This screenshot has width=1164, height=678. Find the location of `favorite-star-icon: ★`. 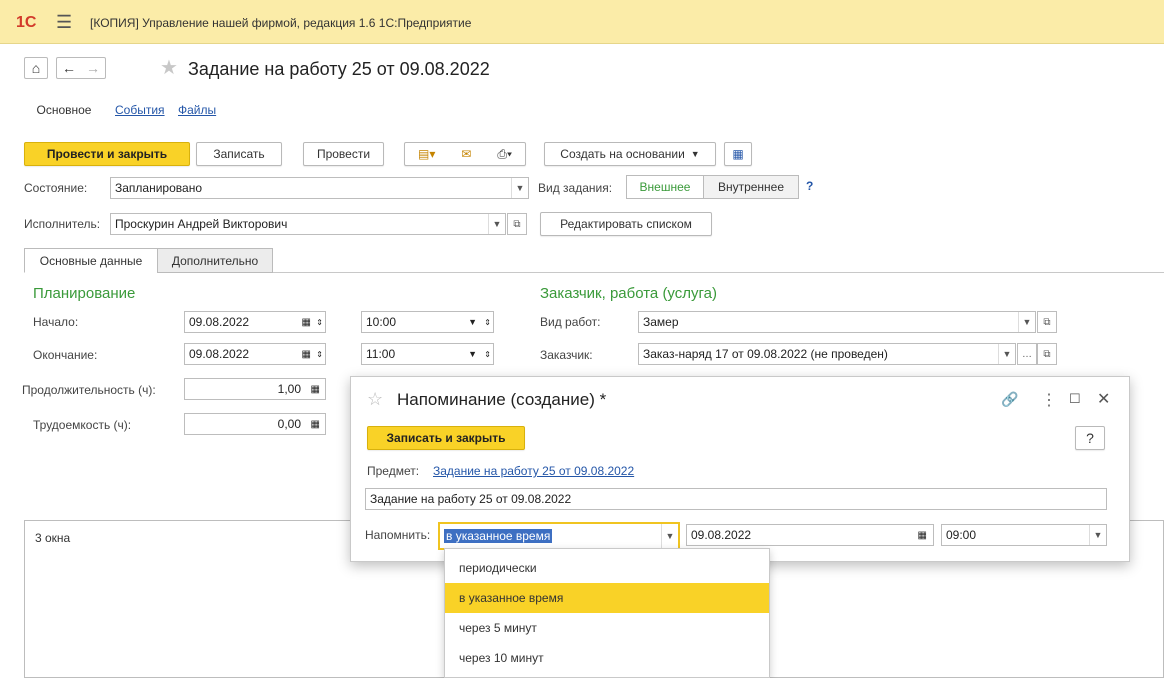

favorite-star-icon: ★ is located at coordinates (169, 67).